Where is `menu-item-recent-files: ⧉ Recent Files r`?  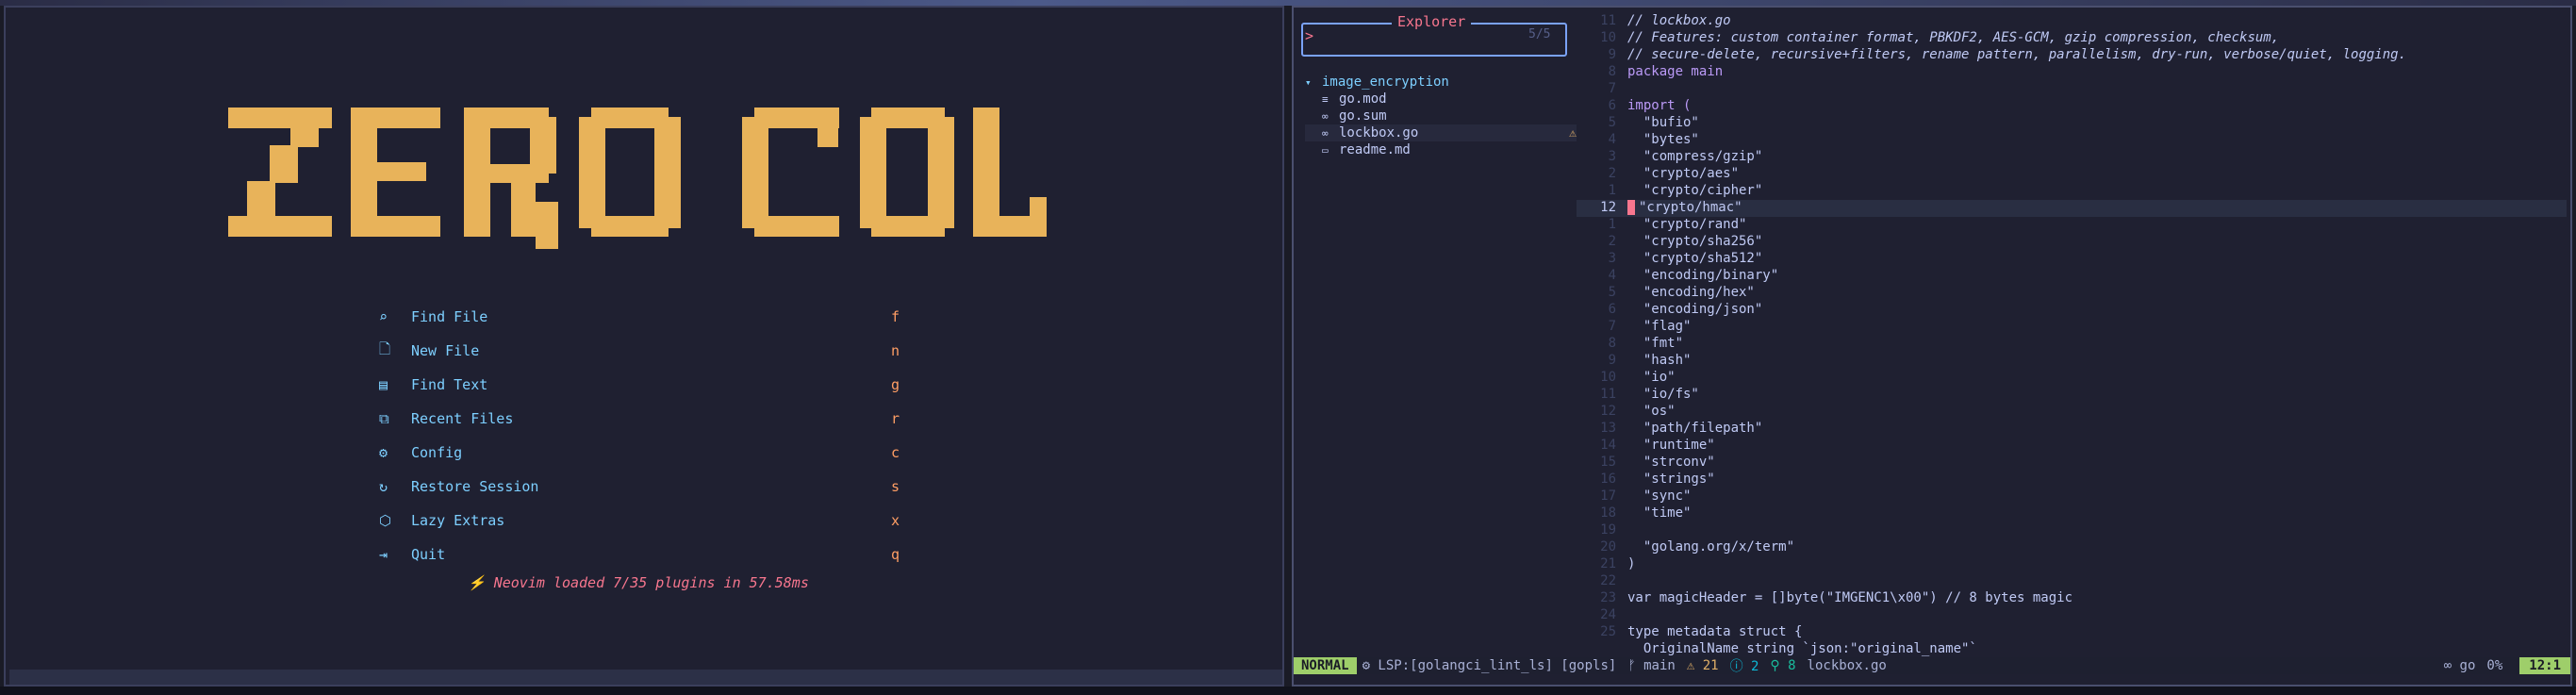
menu-item-recent-files: ⧉ Recent Files r is located at coordinates (643, 418).